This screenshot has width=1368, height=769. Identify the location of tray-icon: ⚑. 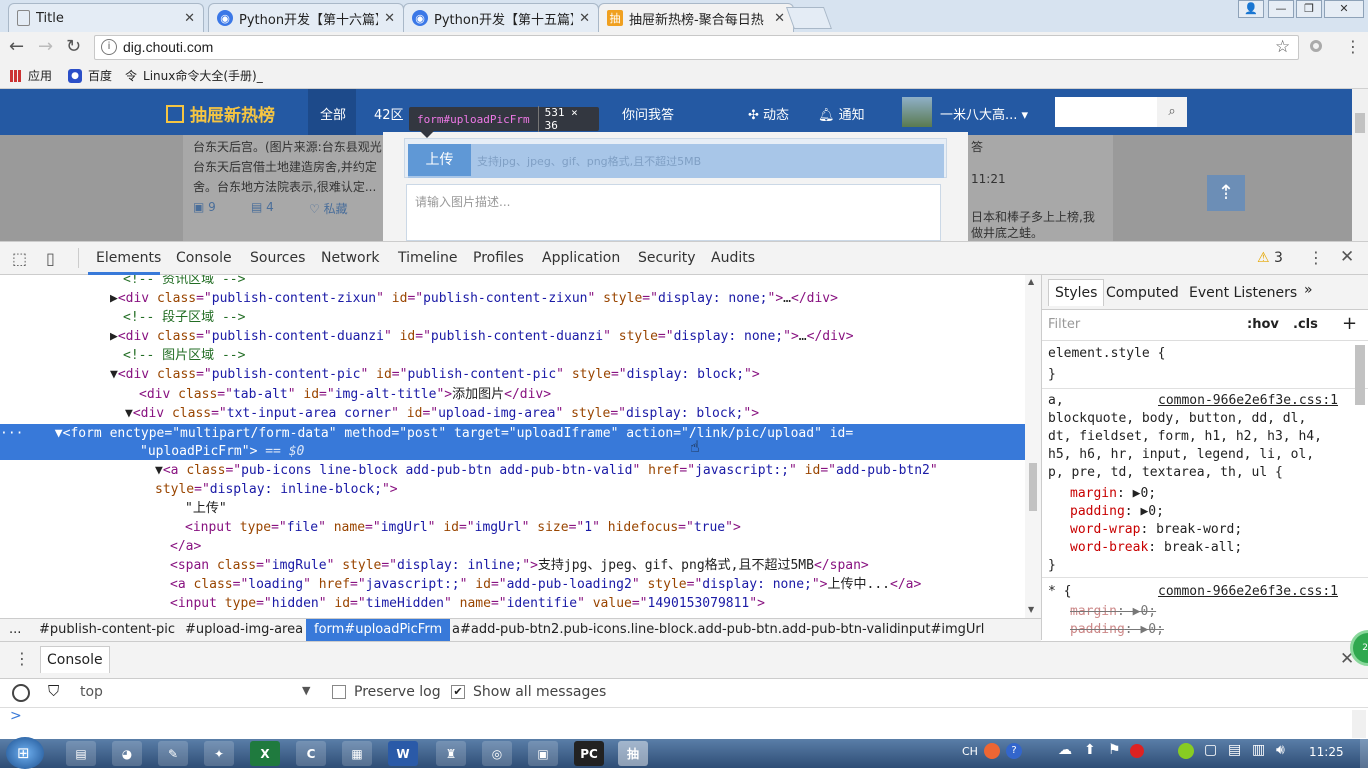
(1114, 750).